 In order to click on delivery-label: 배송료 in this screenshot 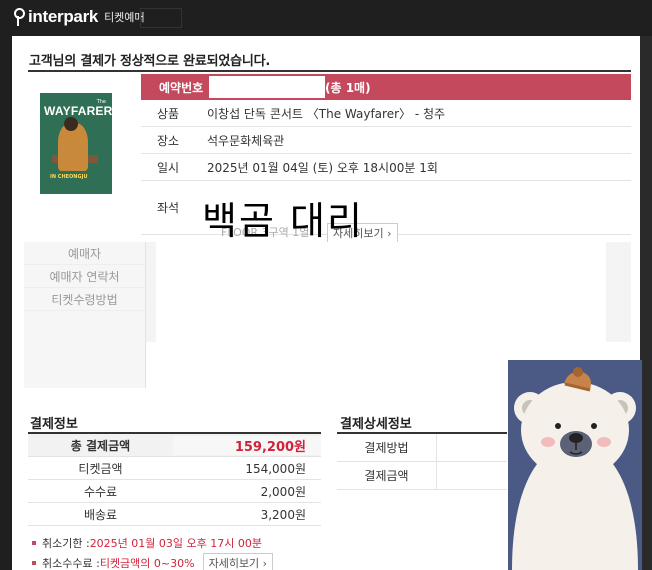, I will do `click(100, 514)`.